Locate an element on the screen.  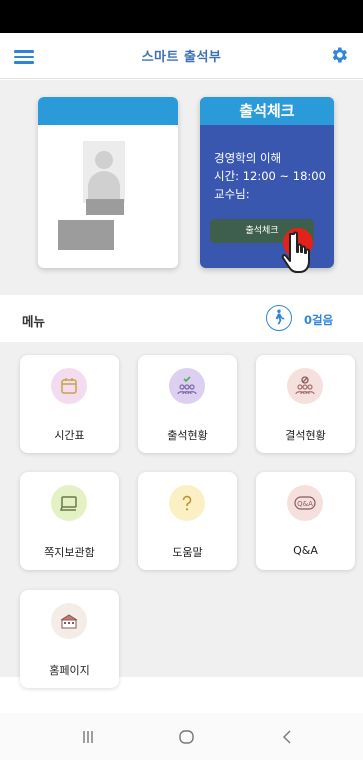
calendar-icon is located at coordinates (69, 386).